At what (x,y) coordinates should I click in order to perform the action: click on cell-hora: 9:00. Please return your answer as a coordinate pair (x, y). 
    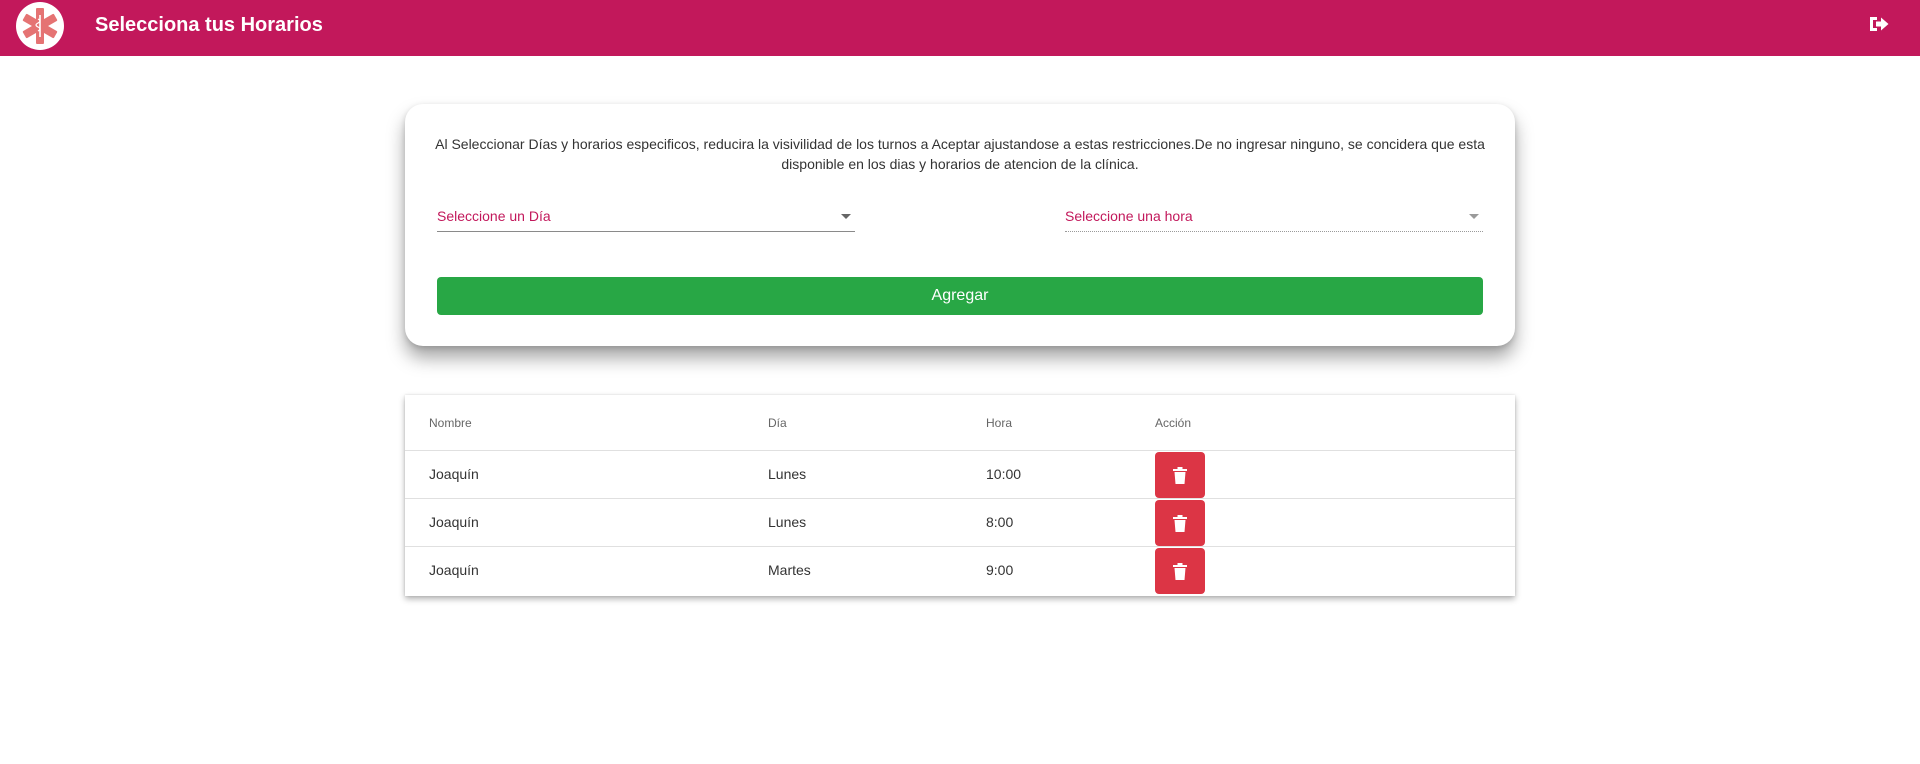
    Looking at the image, I should click on (1000, 570).